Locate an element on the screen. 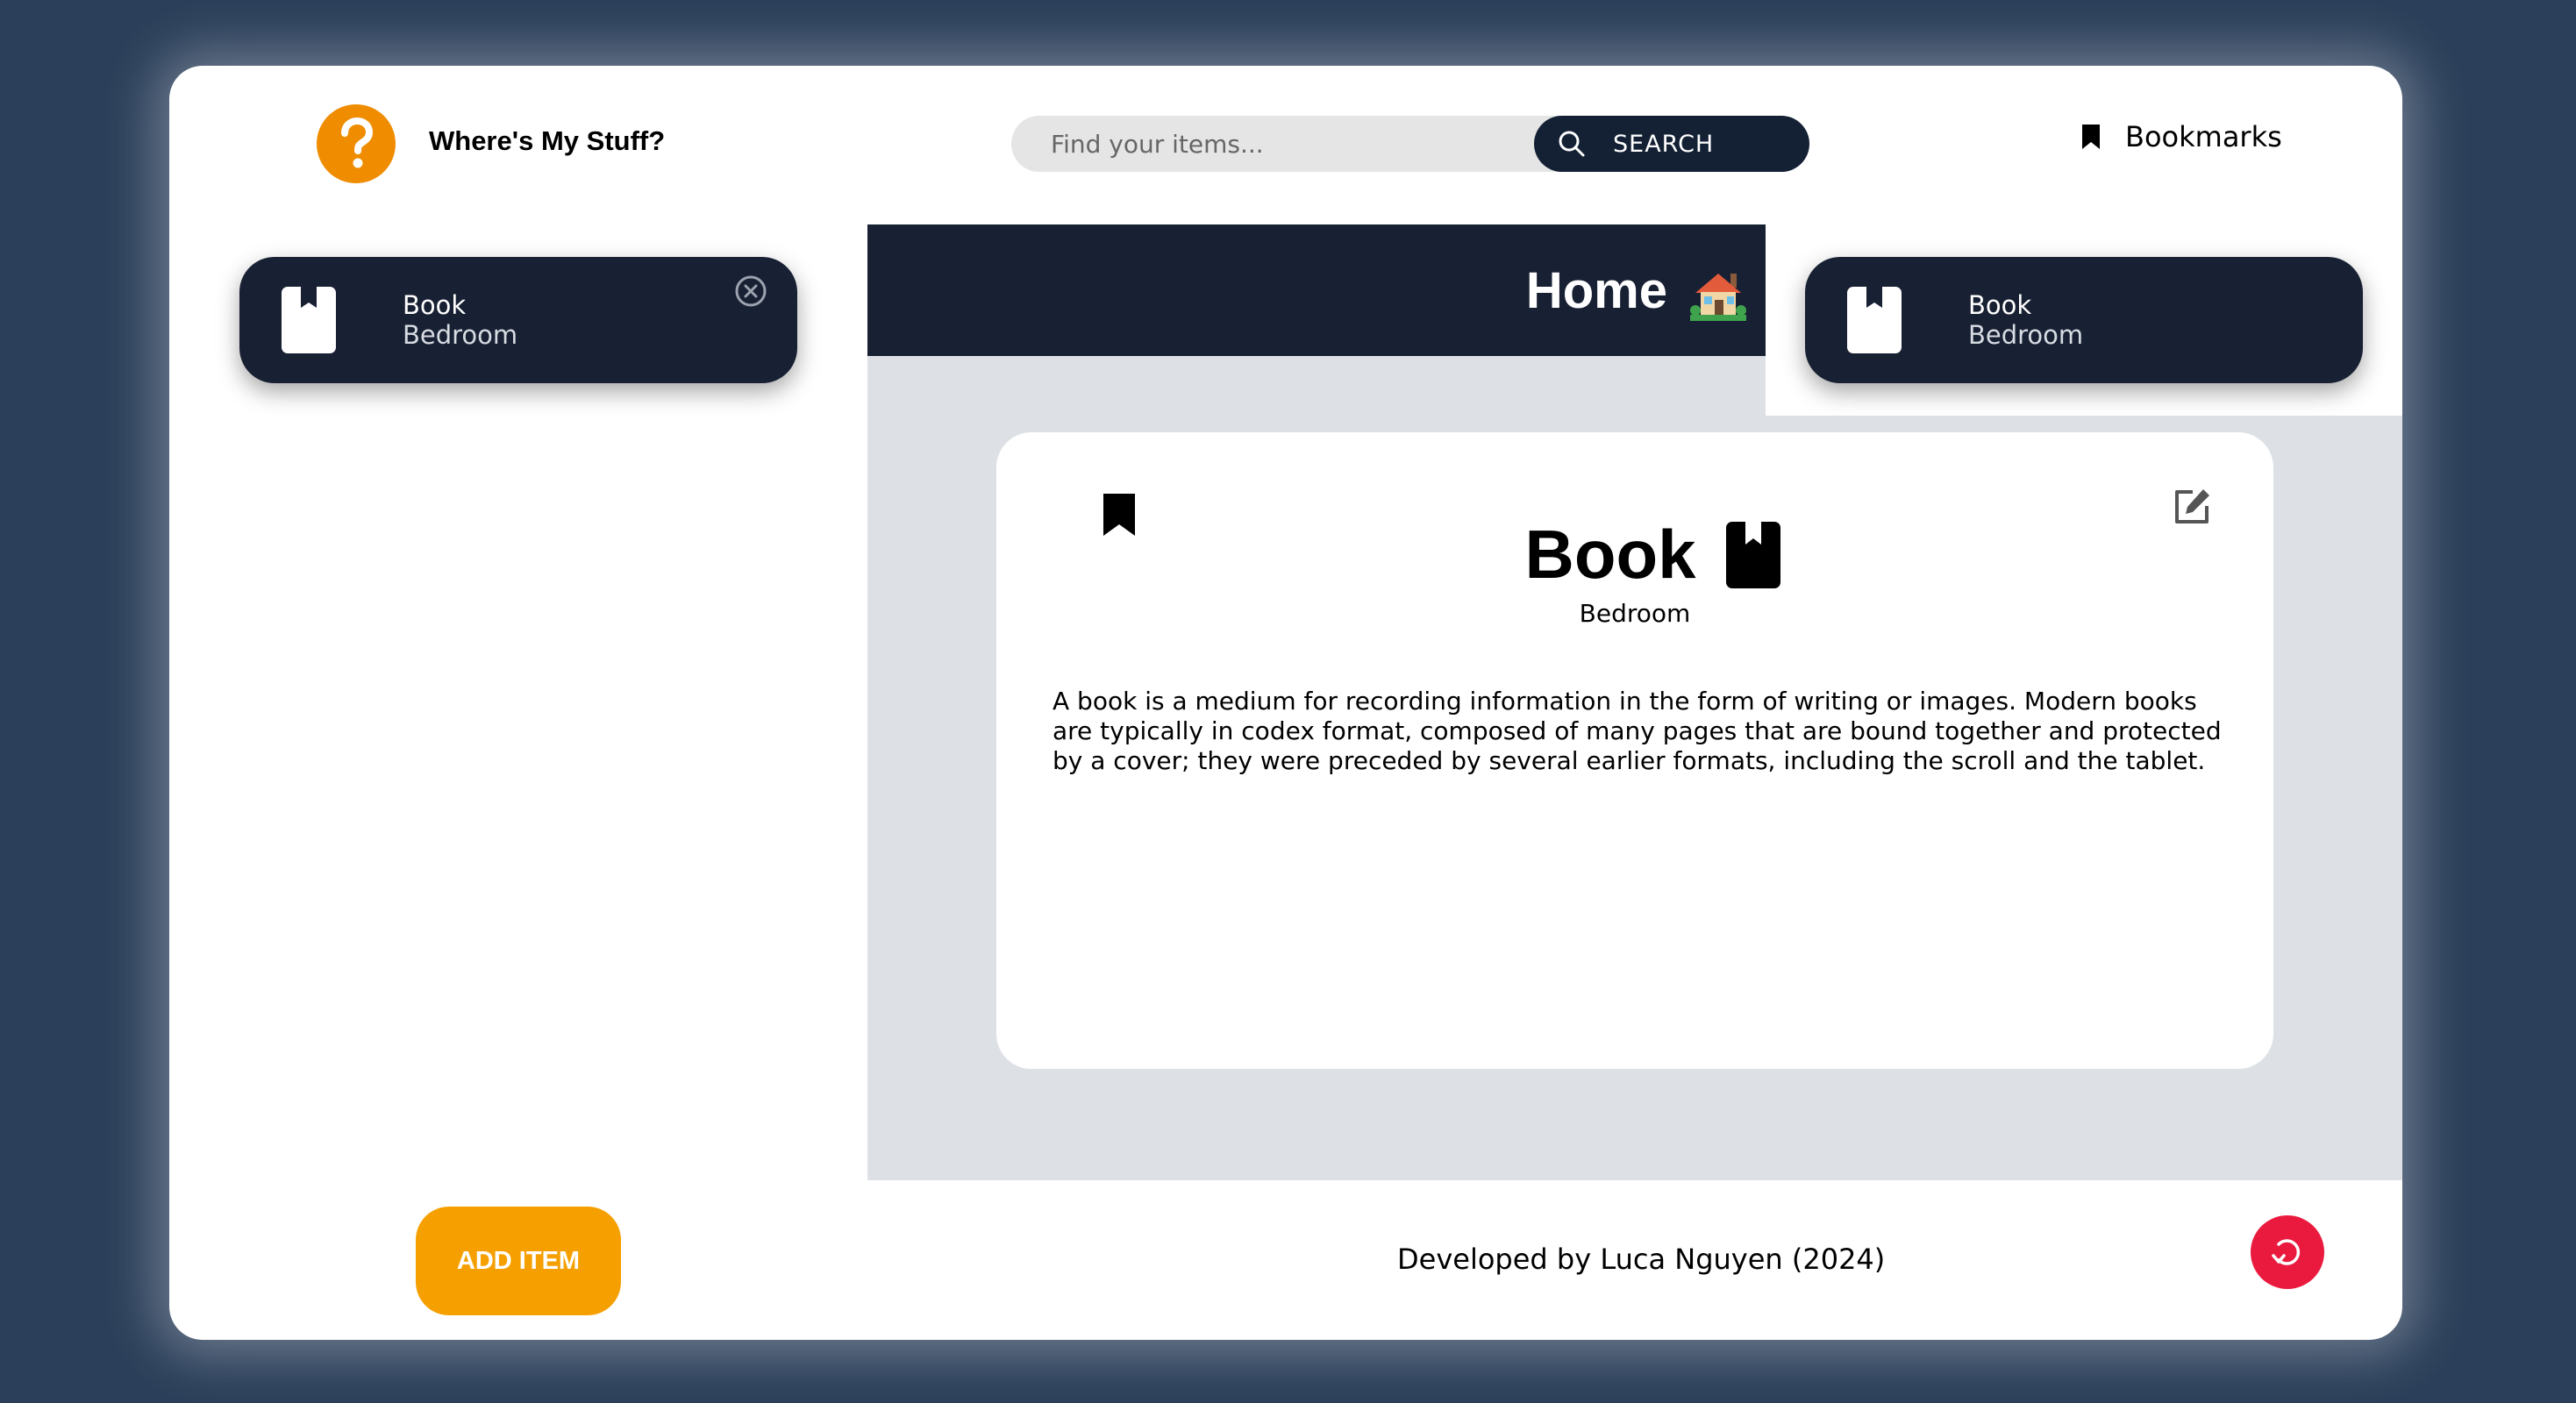 The image size is (2576, 1403). question-mark-icon is located at coordinates (357, 143).